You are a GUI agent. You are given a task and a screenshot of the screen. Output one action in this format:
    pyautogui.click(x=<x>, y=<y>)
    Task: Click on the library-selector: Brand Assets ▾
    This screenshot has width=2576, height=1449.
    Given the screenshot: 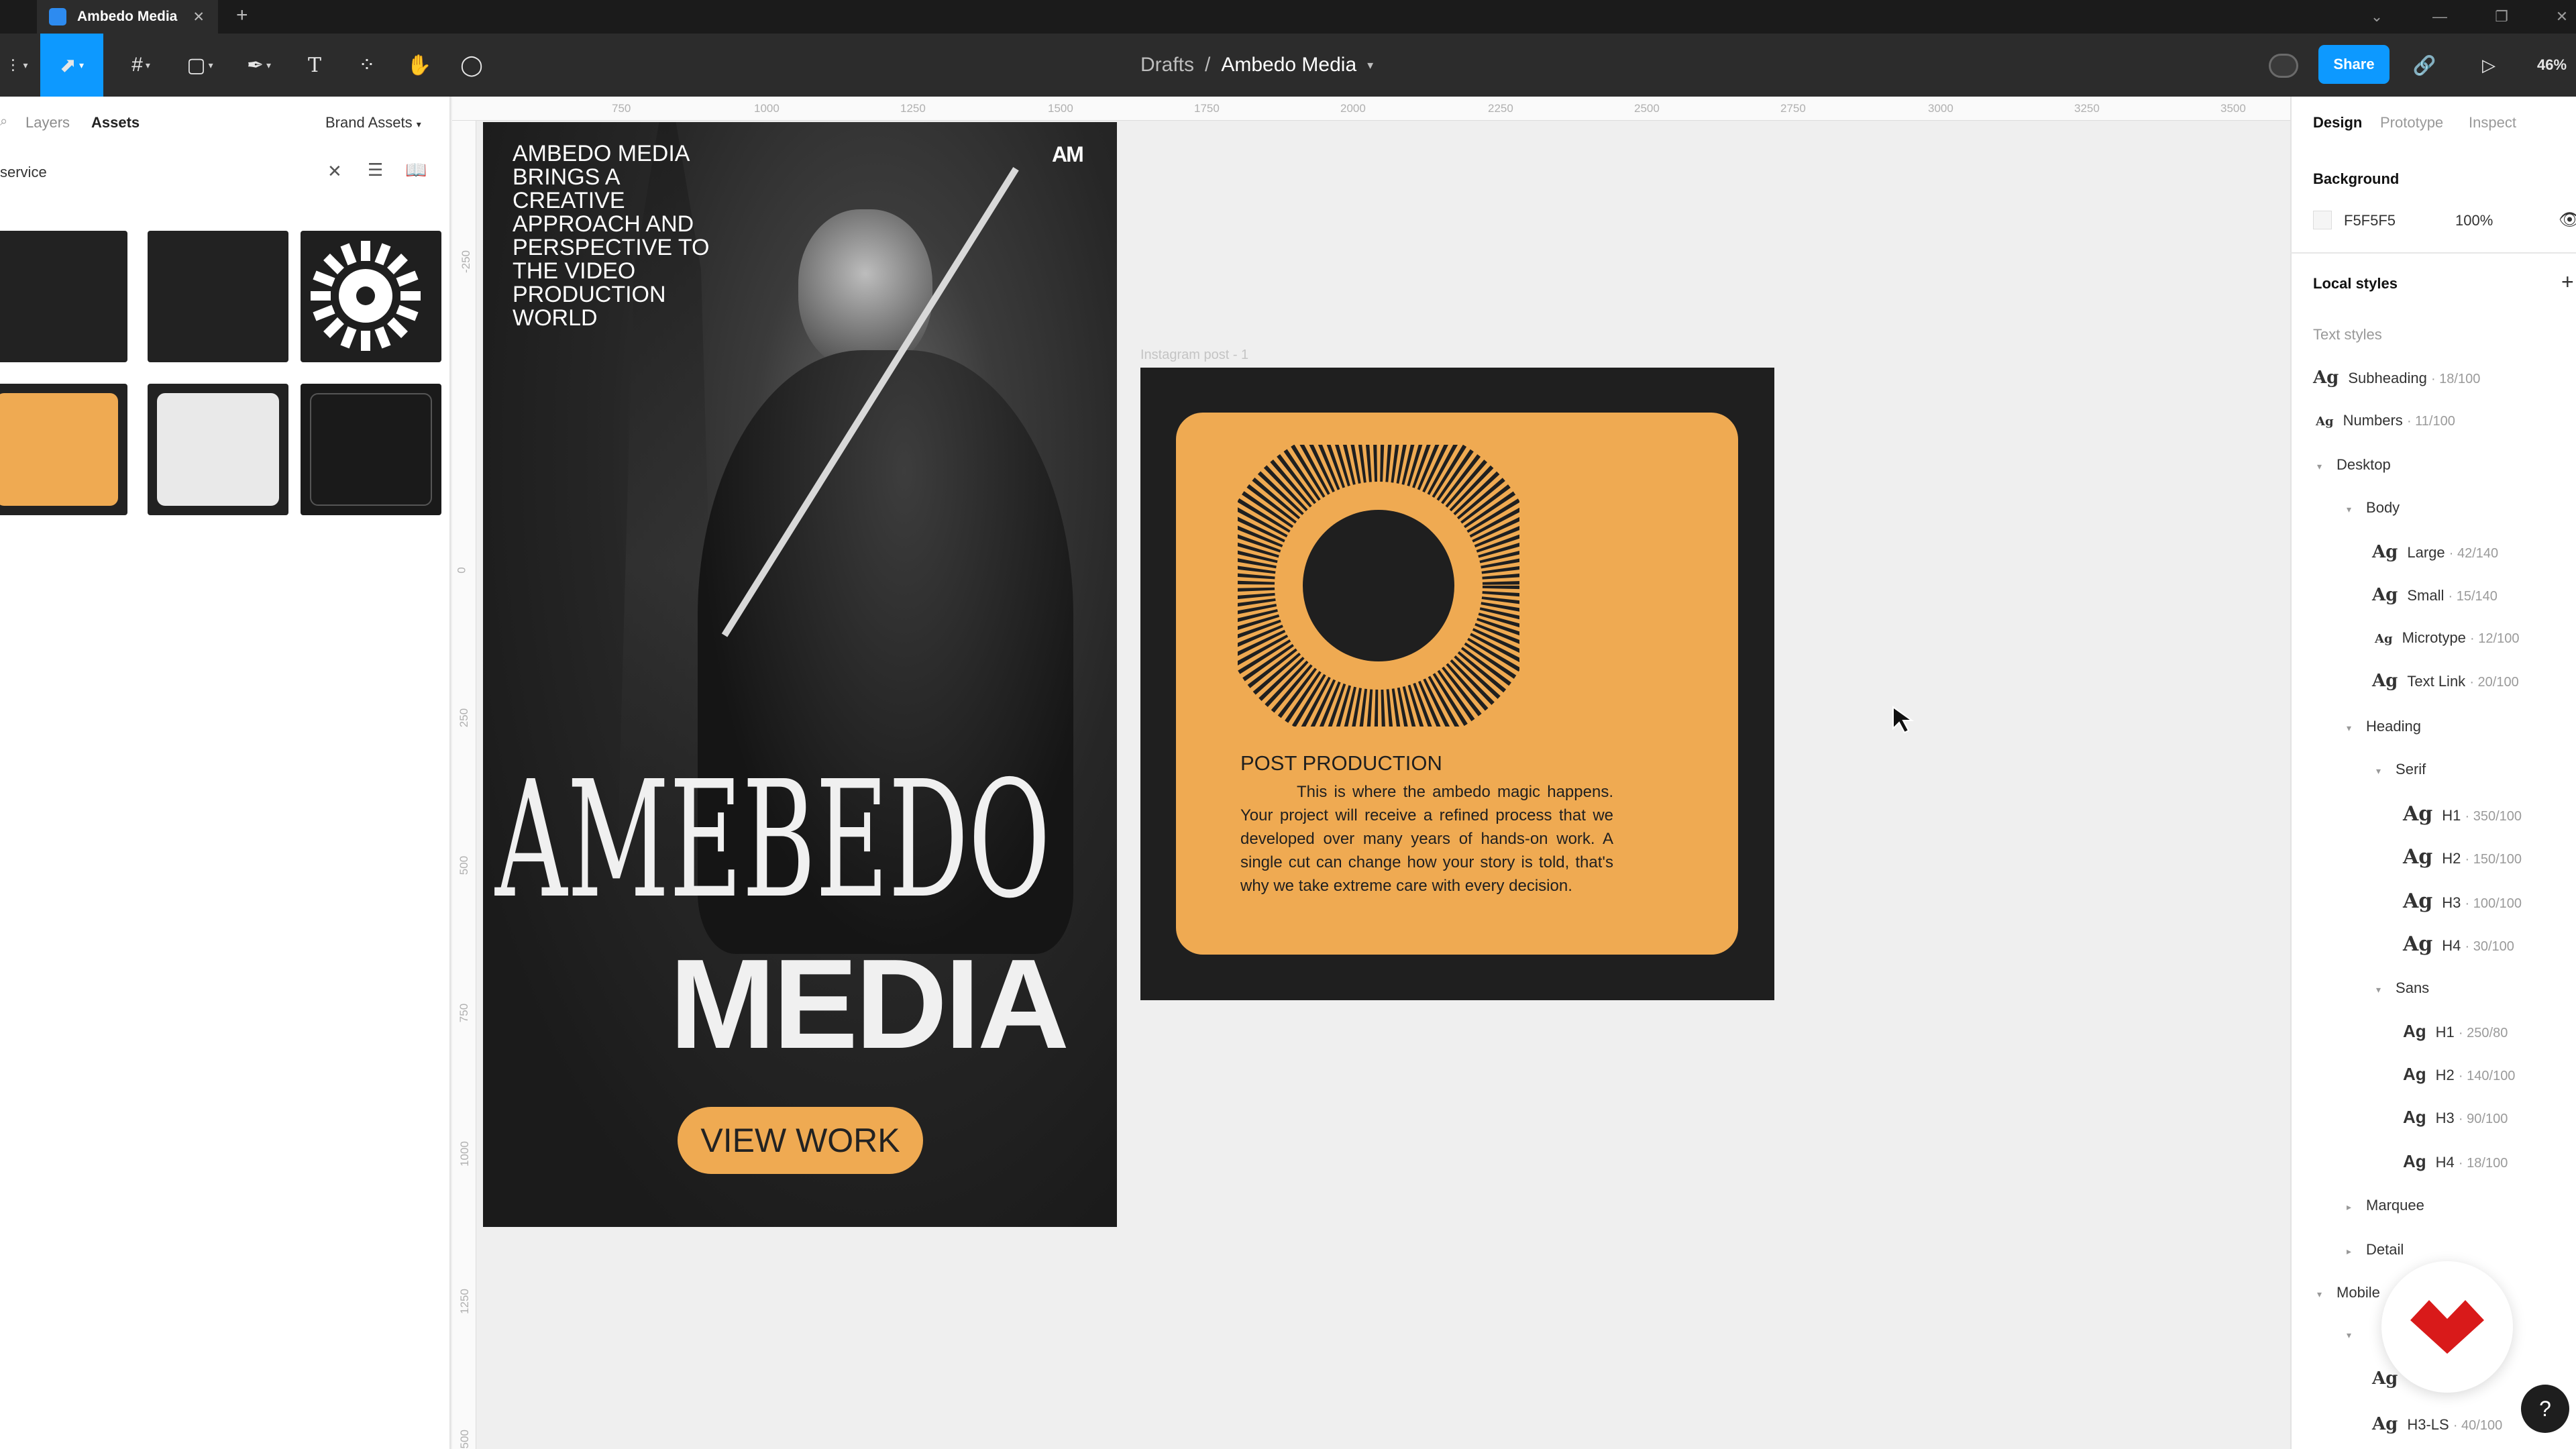 What is the action you would take?
    pyautogui.click(x=373, y=122)
    